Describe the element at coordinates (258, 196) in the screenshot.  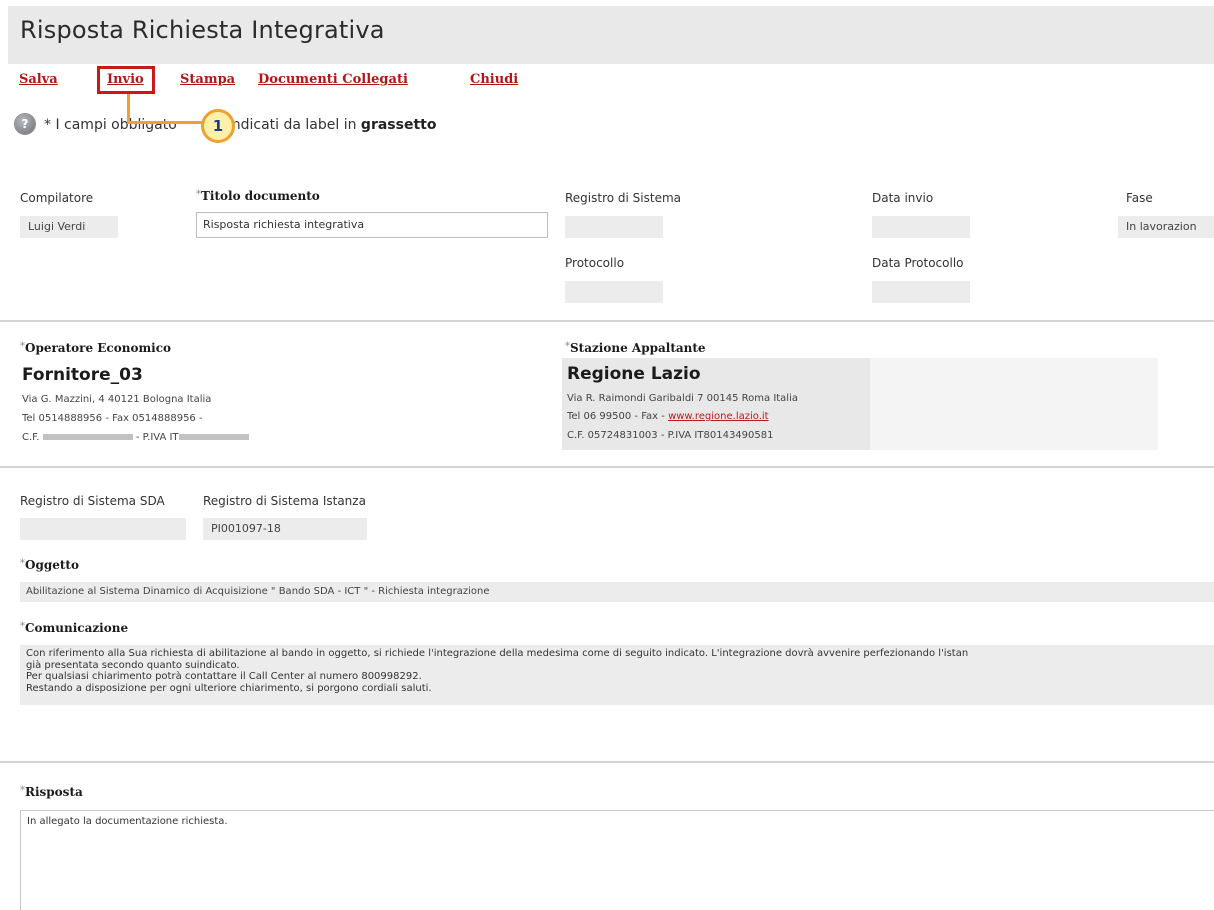
I see `titolo-documento-label: Titolo documento` at that location.